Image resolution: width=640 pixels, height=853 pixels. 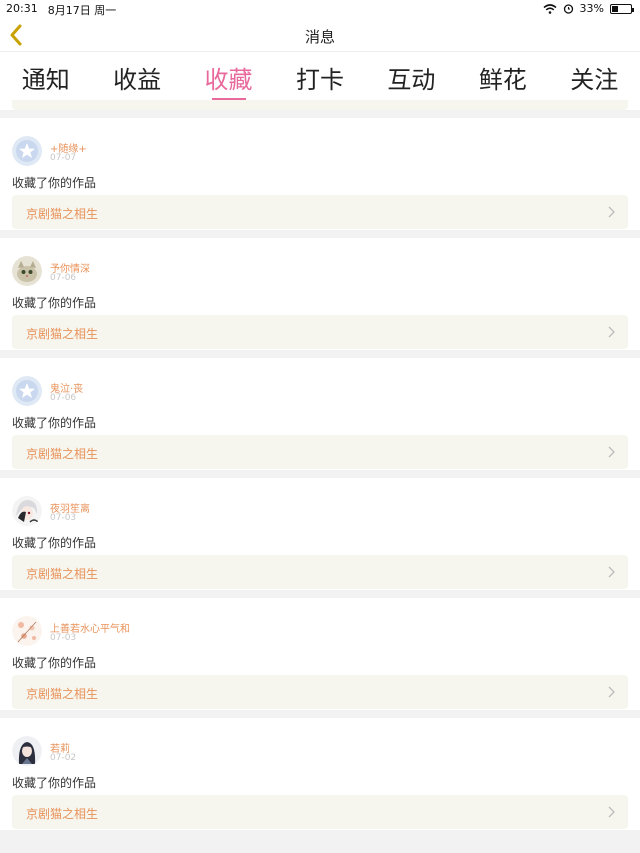 I want to click on tab-label: 关注, so click(x=594, y=80).